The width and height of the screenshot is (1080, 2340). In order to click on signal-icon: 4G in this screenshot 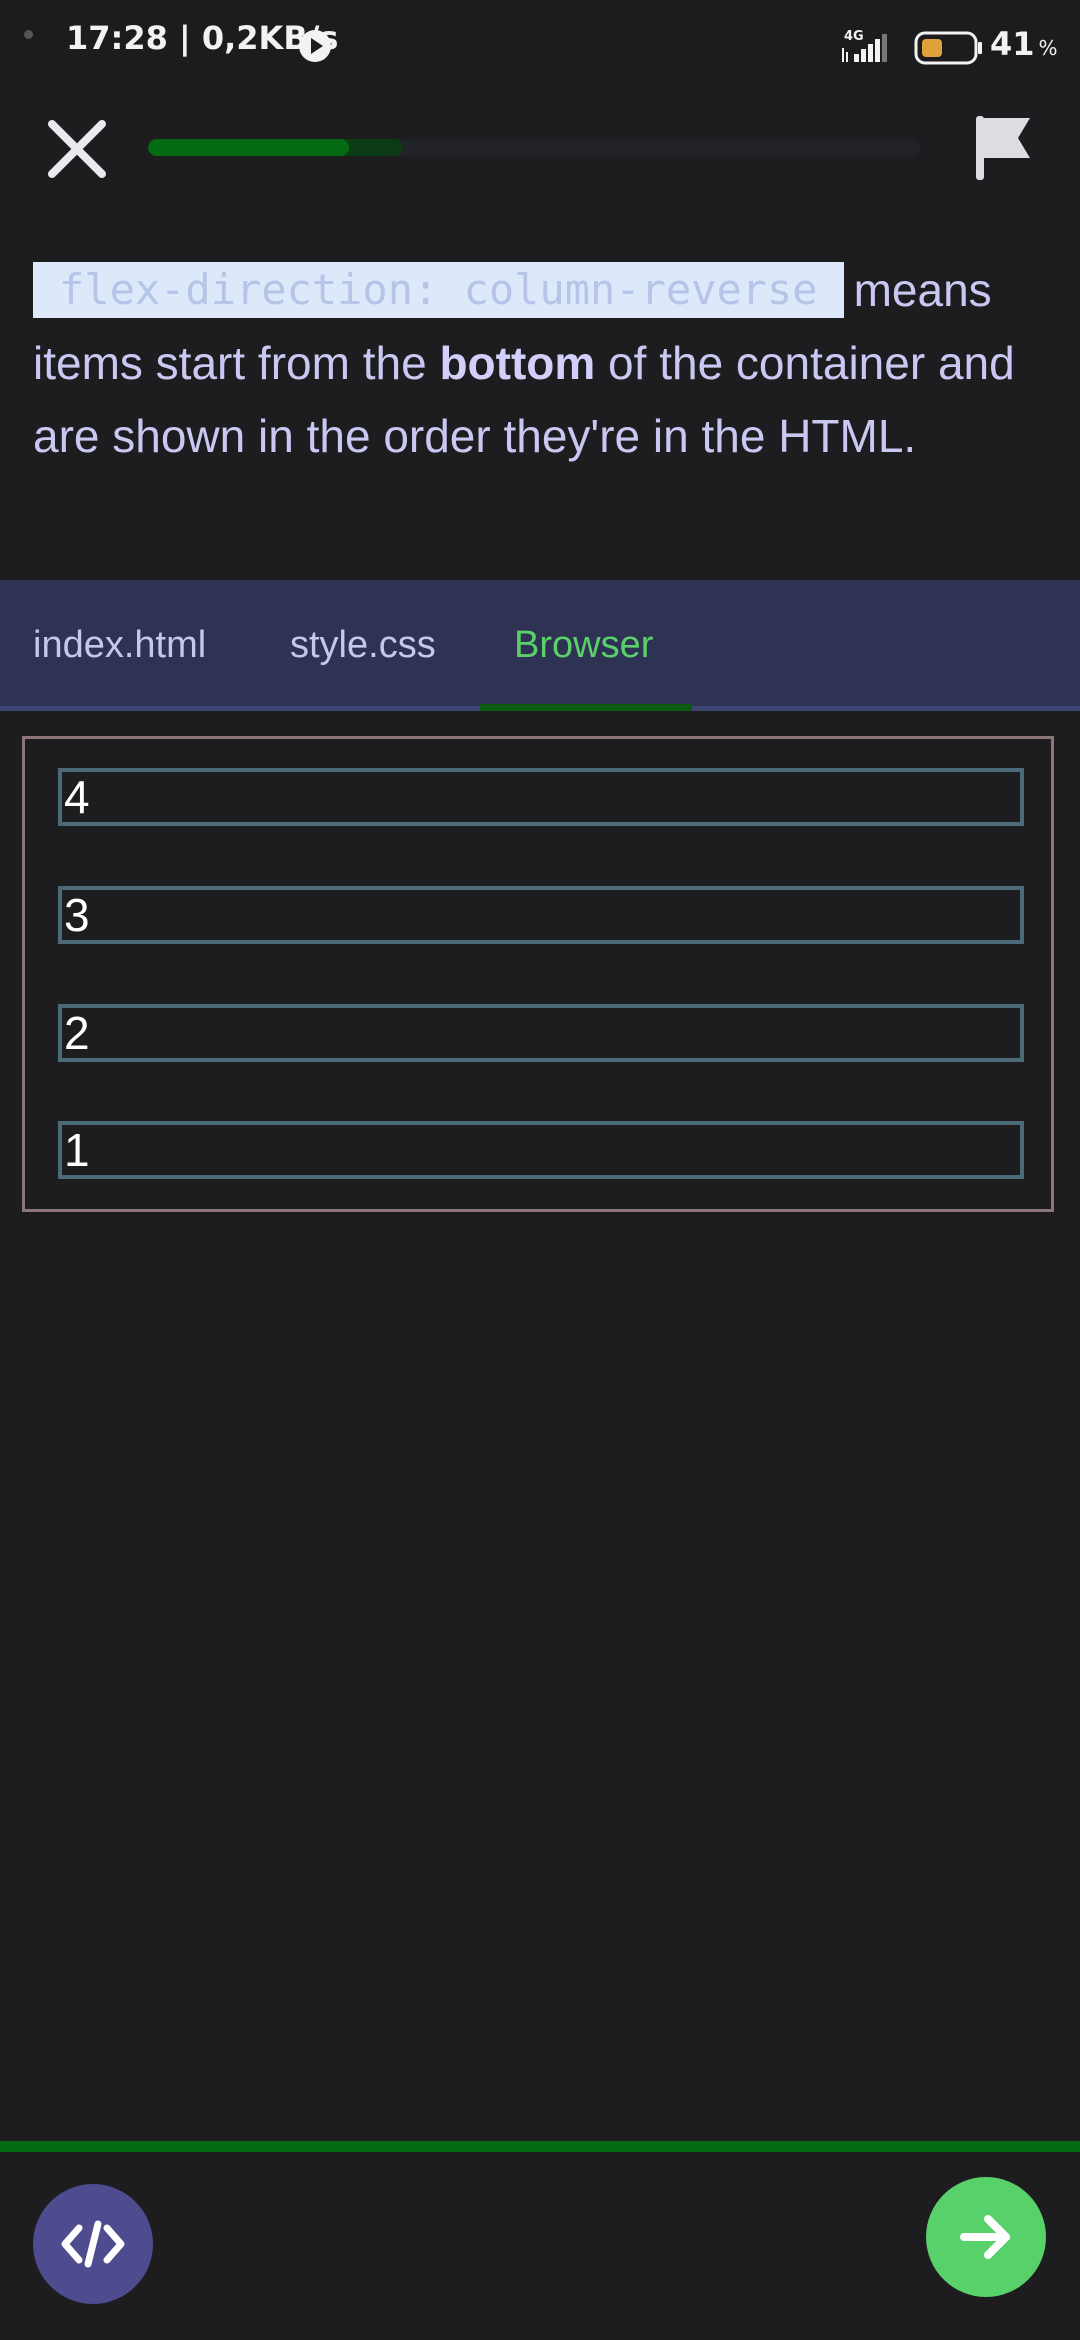, I will do `click(864, 45)`.